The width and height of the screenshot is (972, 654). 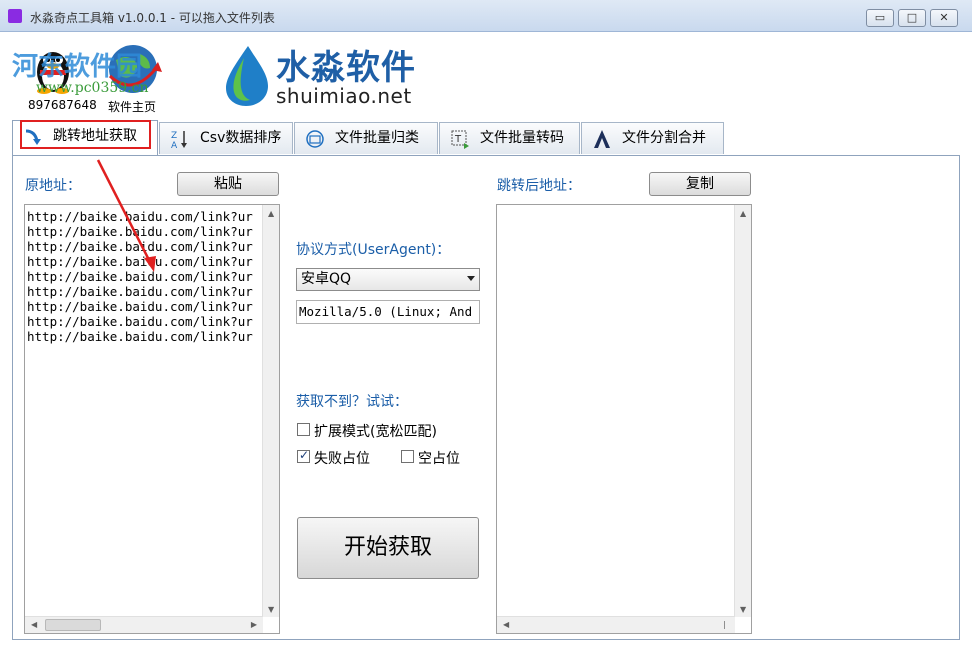 What do you see at coordinates (388, 548) in the screenshot?
I see `start-fetch-button: 开始获取` at bounding box center [388, 548].